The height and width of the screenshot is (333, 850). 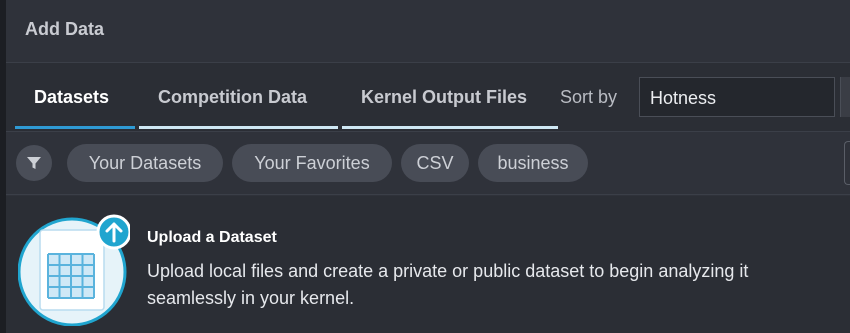 I want to click on sort-select: Hotness, so click(x=737, y=97).